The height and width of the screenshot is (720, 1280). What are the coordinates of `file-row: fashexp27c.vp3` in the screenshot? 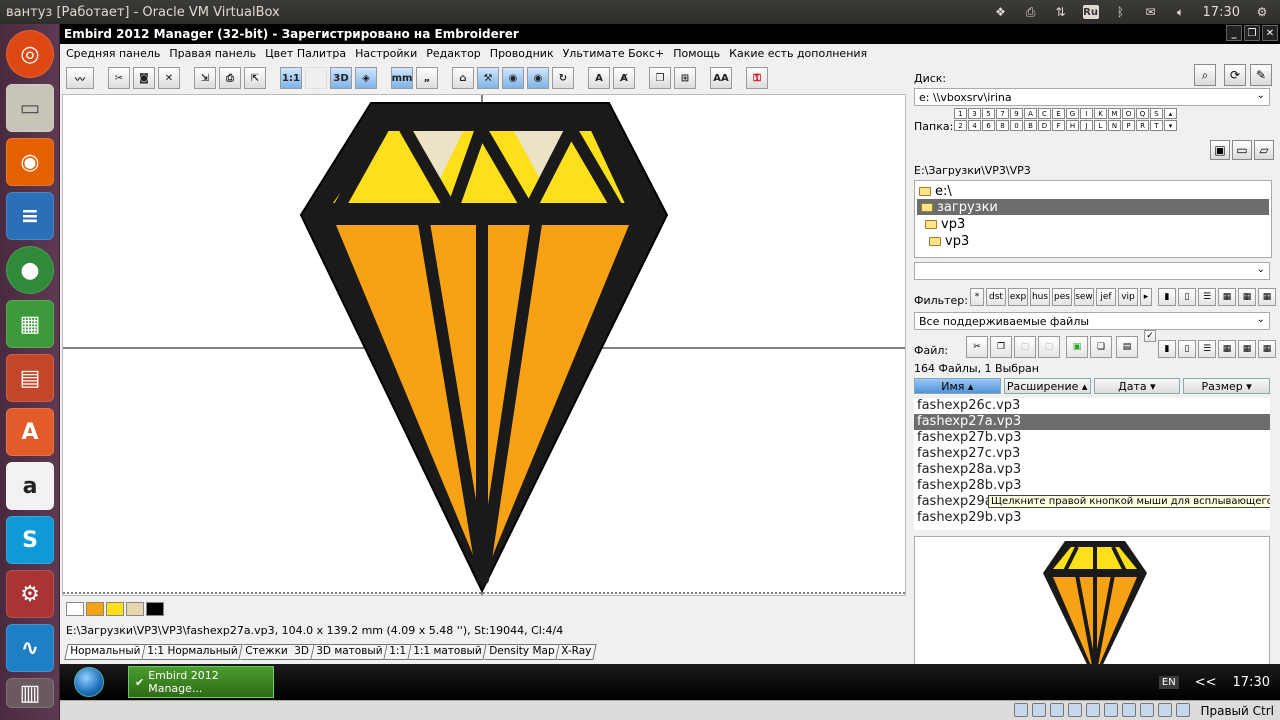 It's located at (1092, 454).